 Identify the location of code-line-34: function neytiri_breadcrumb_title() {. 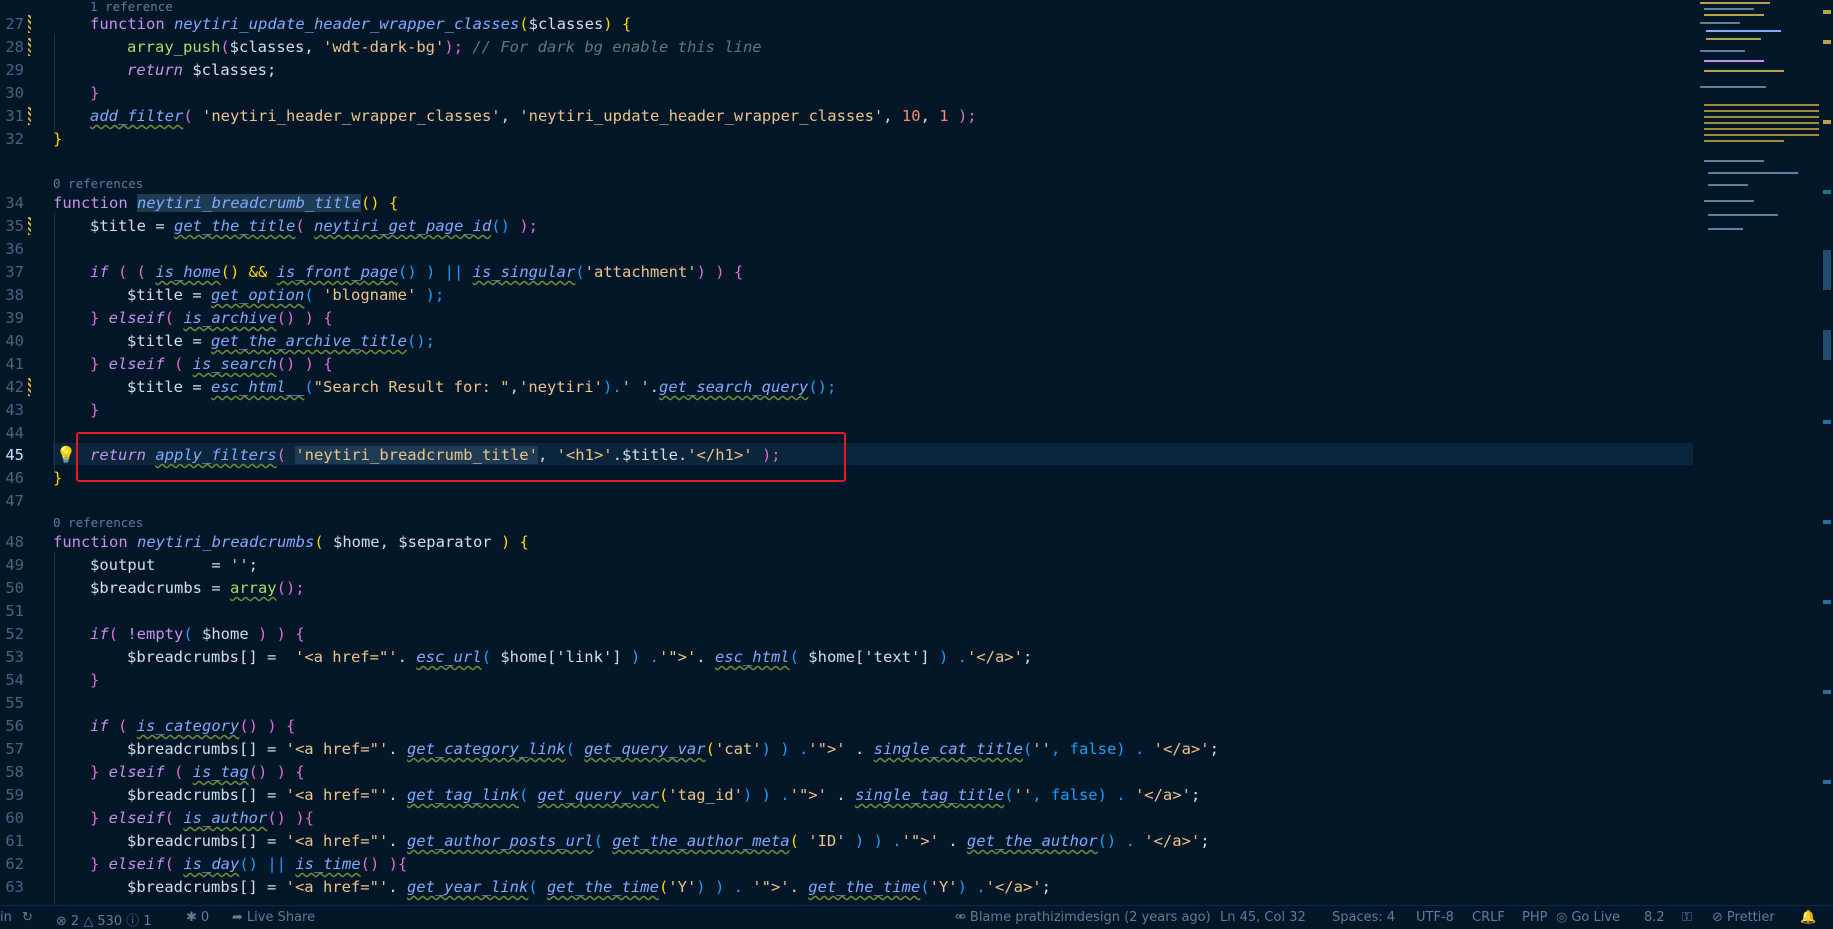
(225, 203).